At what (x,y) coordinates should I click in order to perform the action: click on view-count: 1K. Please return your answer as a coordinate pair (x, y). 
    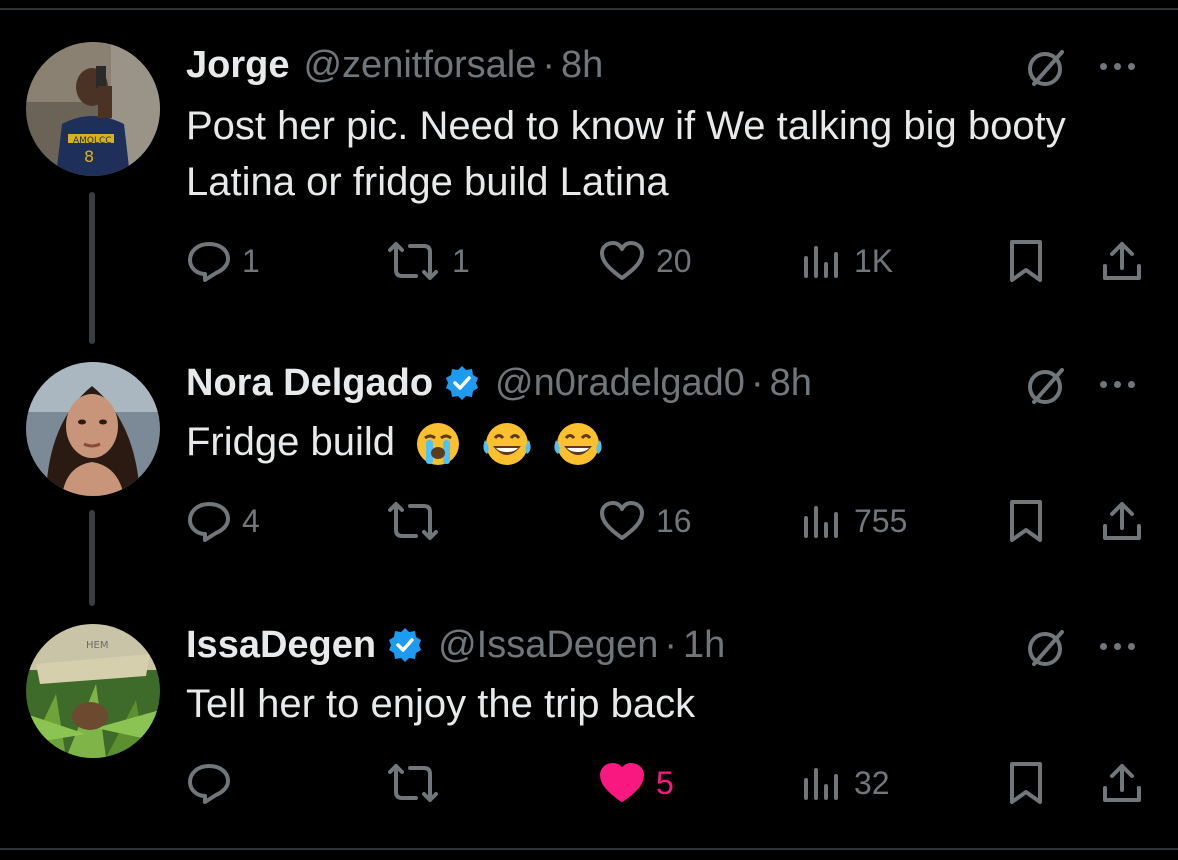
    Looking at the image, I should click on (874, 260).